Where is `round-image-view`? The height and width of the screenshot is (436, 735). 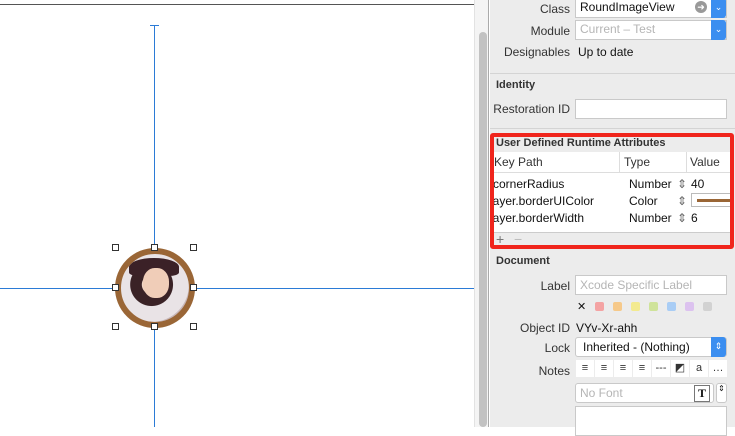 round-image-view is located at coordinates (155, 288).